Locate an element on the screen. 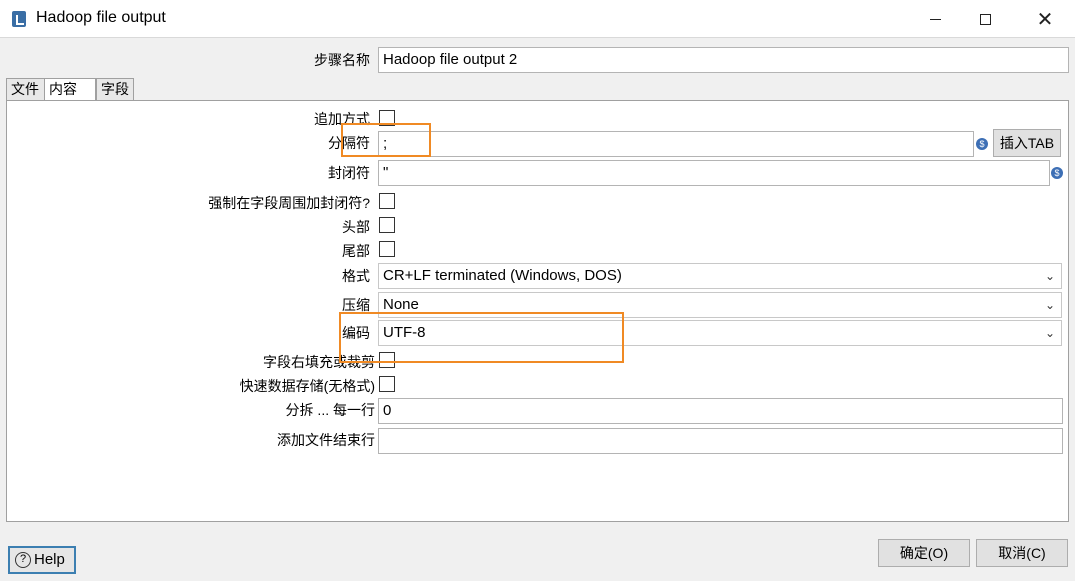  cancel-button: 取消(C) is located at coordinates (1022, 553).